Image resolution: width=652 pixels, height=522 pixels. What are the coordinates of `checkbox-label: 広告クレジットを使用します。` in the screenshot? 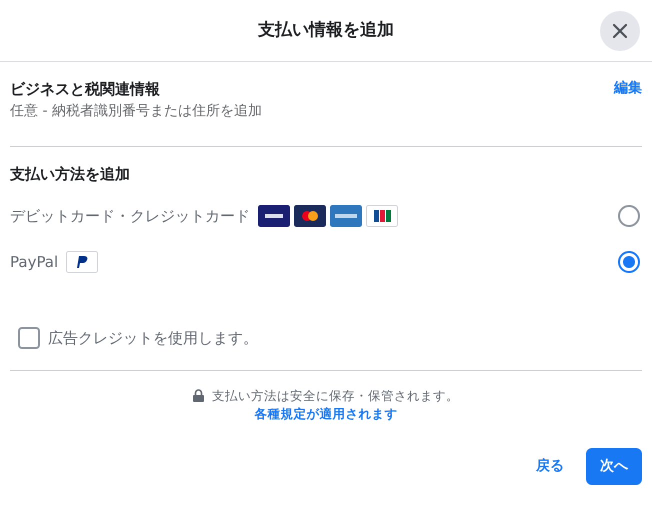 It's located at (153, 338).